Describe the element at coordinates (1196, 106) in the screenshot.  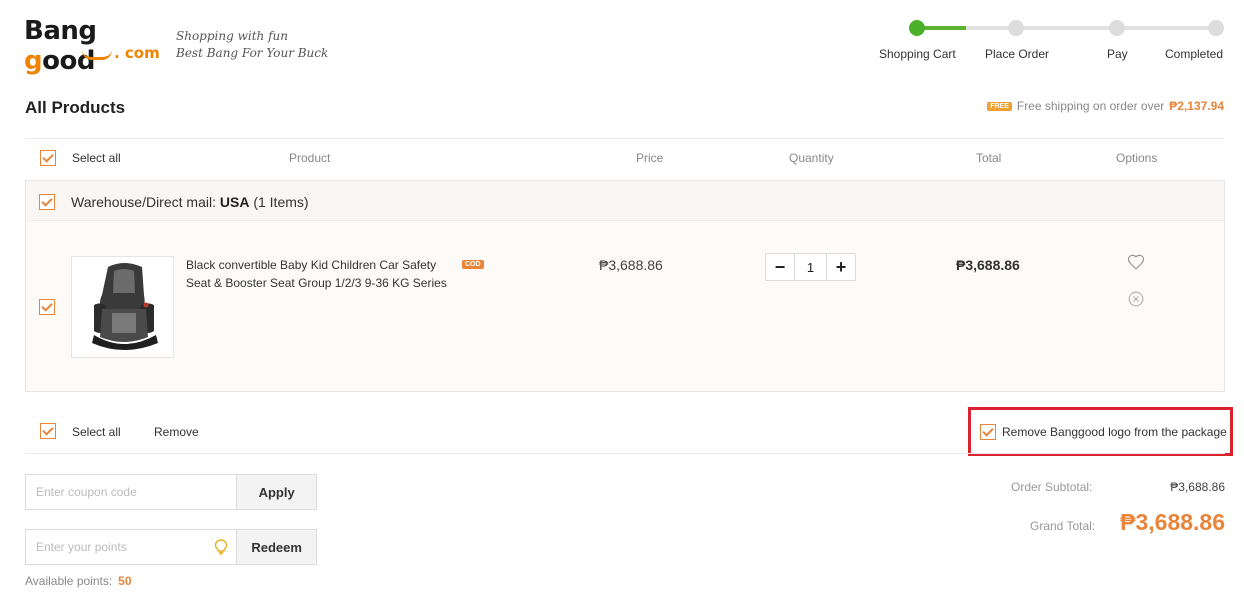
I see `free-shipping-amount: ₱2,137.94` at that location.